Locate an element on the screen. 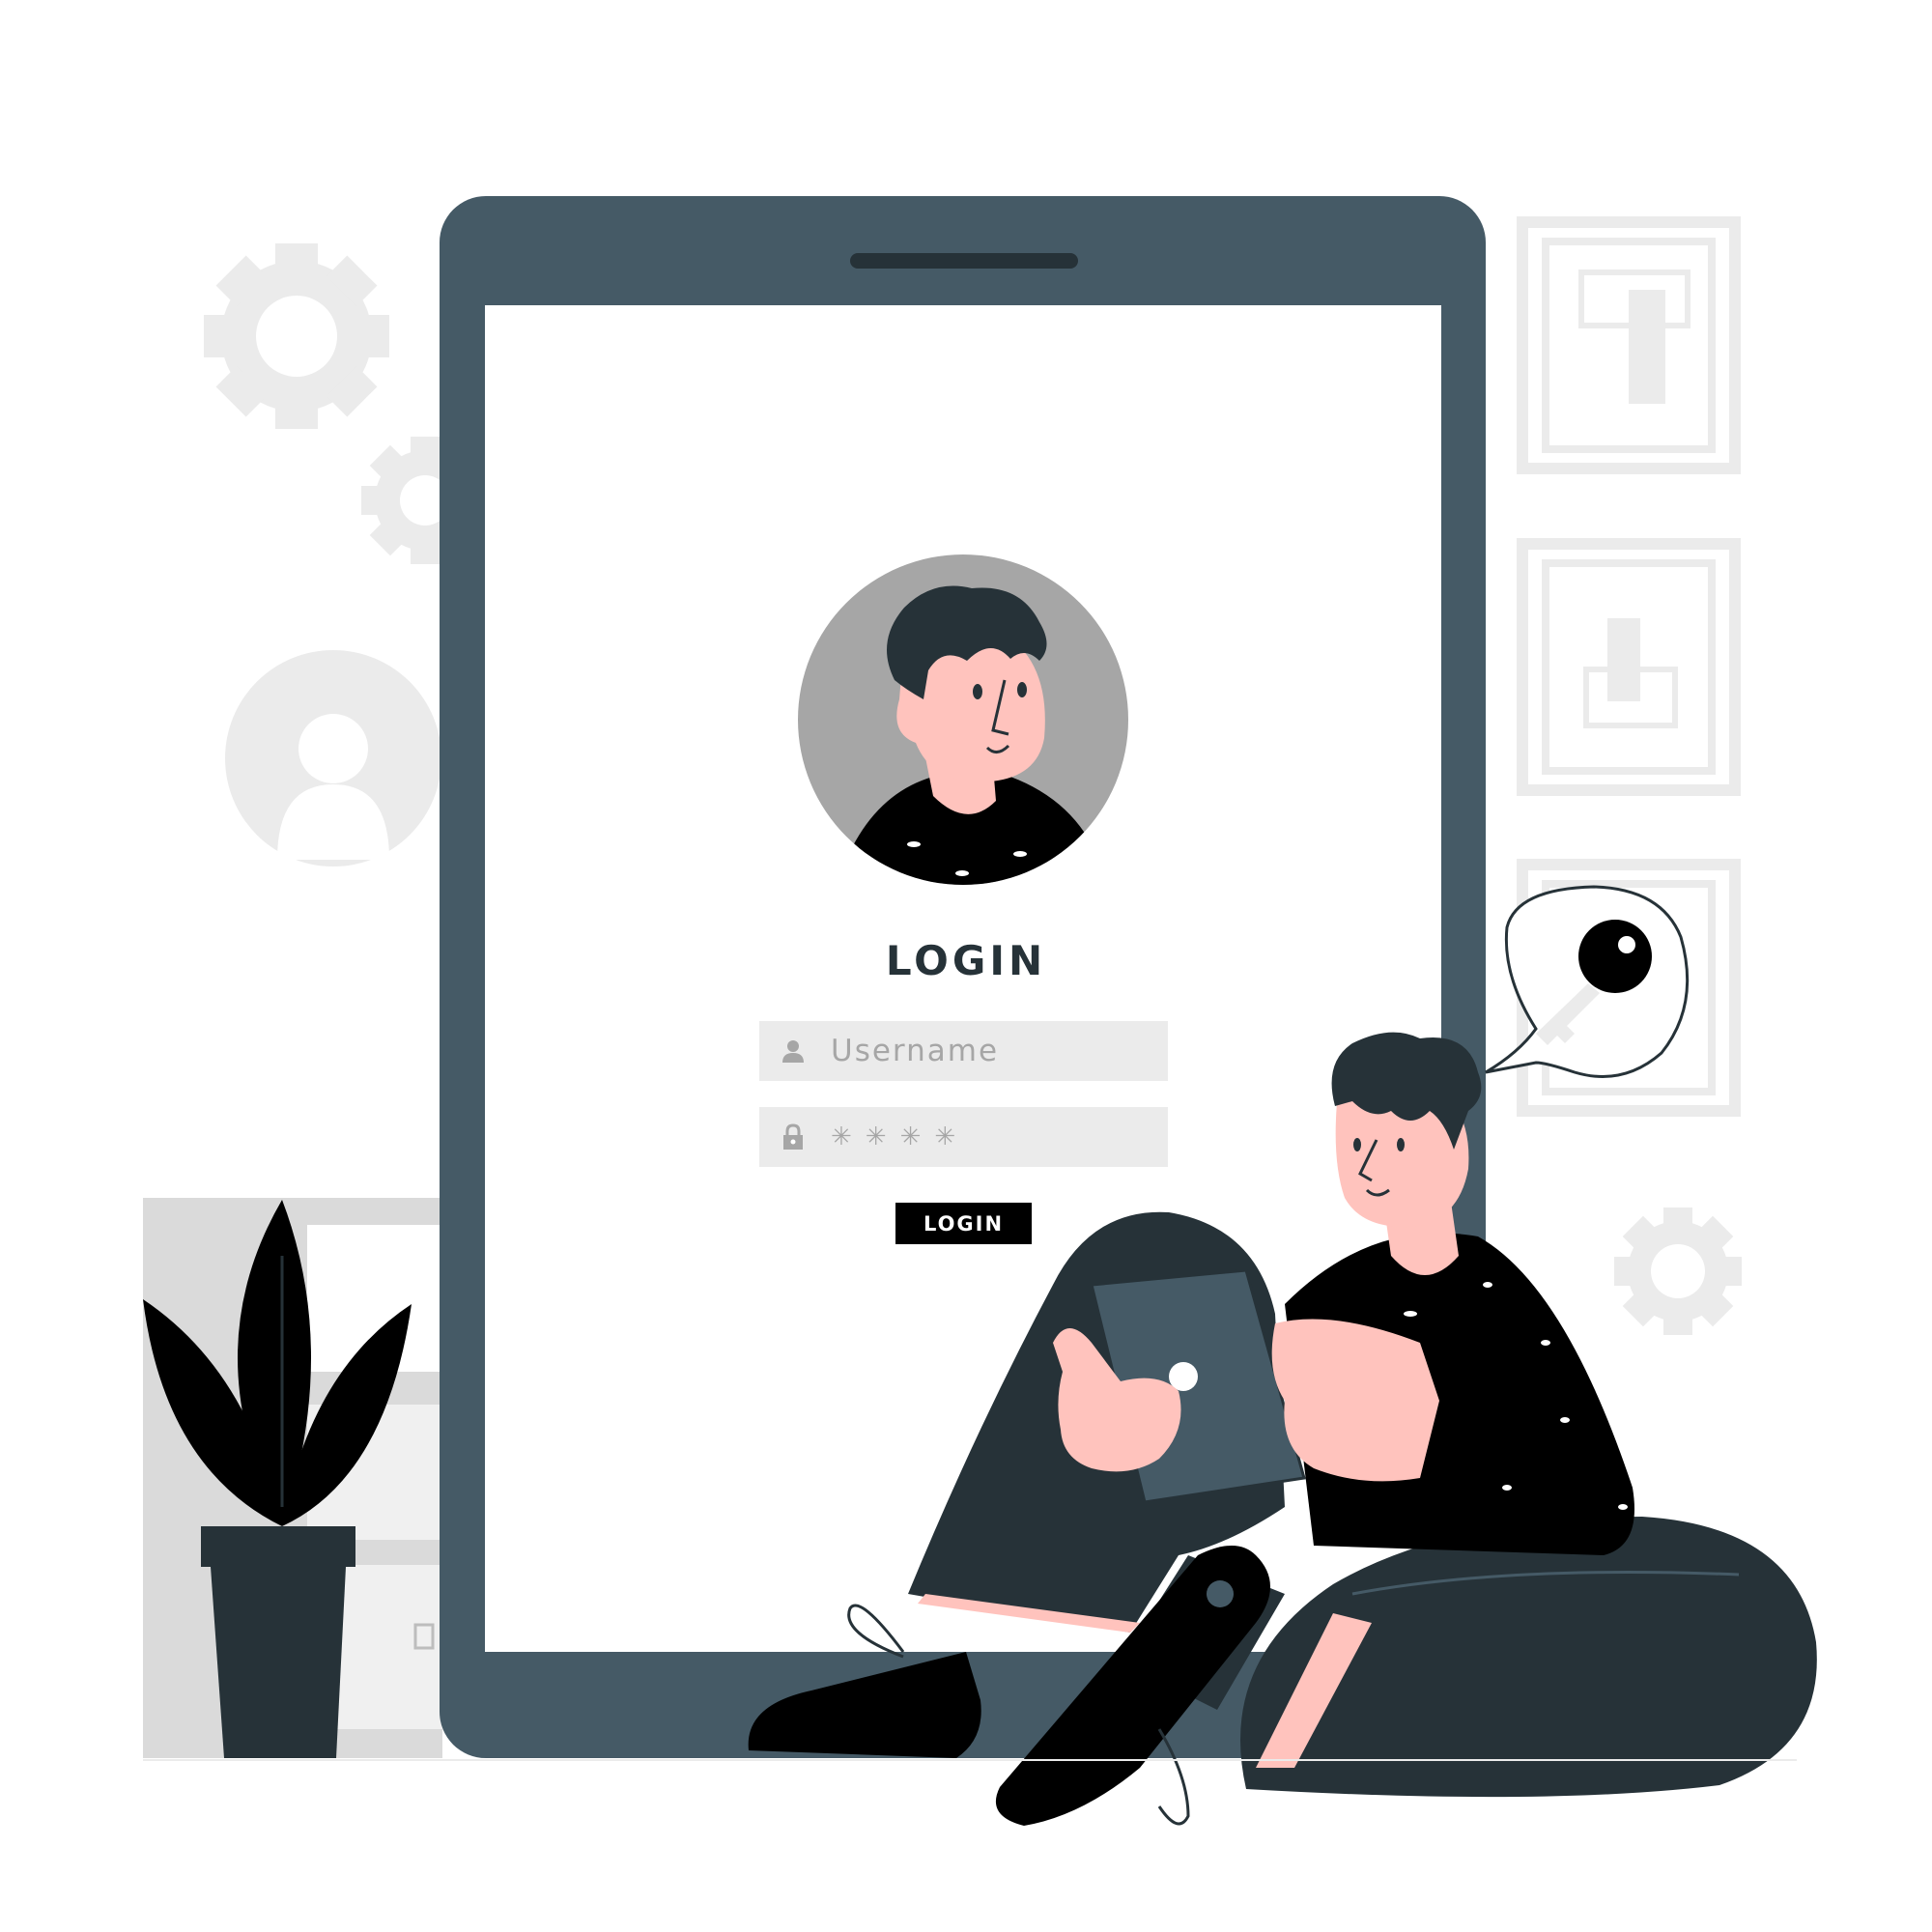 The height and width of the screenshot is (1932, 1932). user-avatar is located at coordinates (963, 719).